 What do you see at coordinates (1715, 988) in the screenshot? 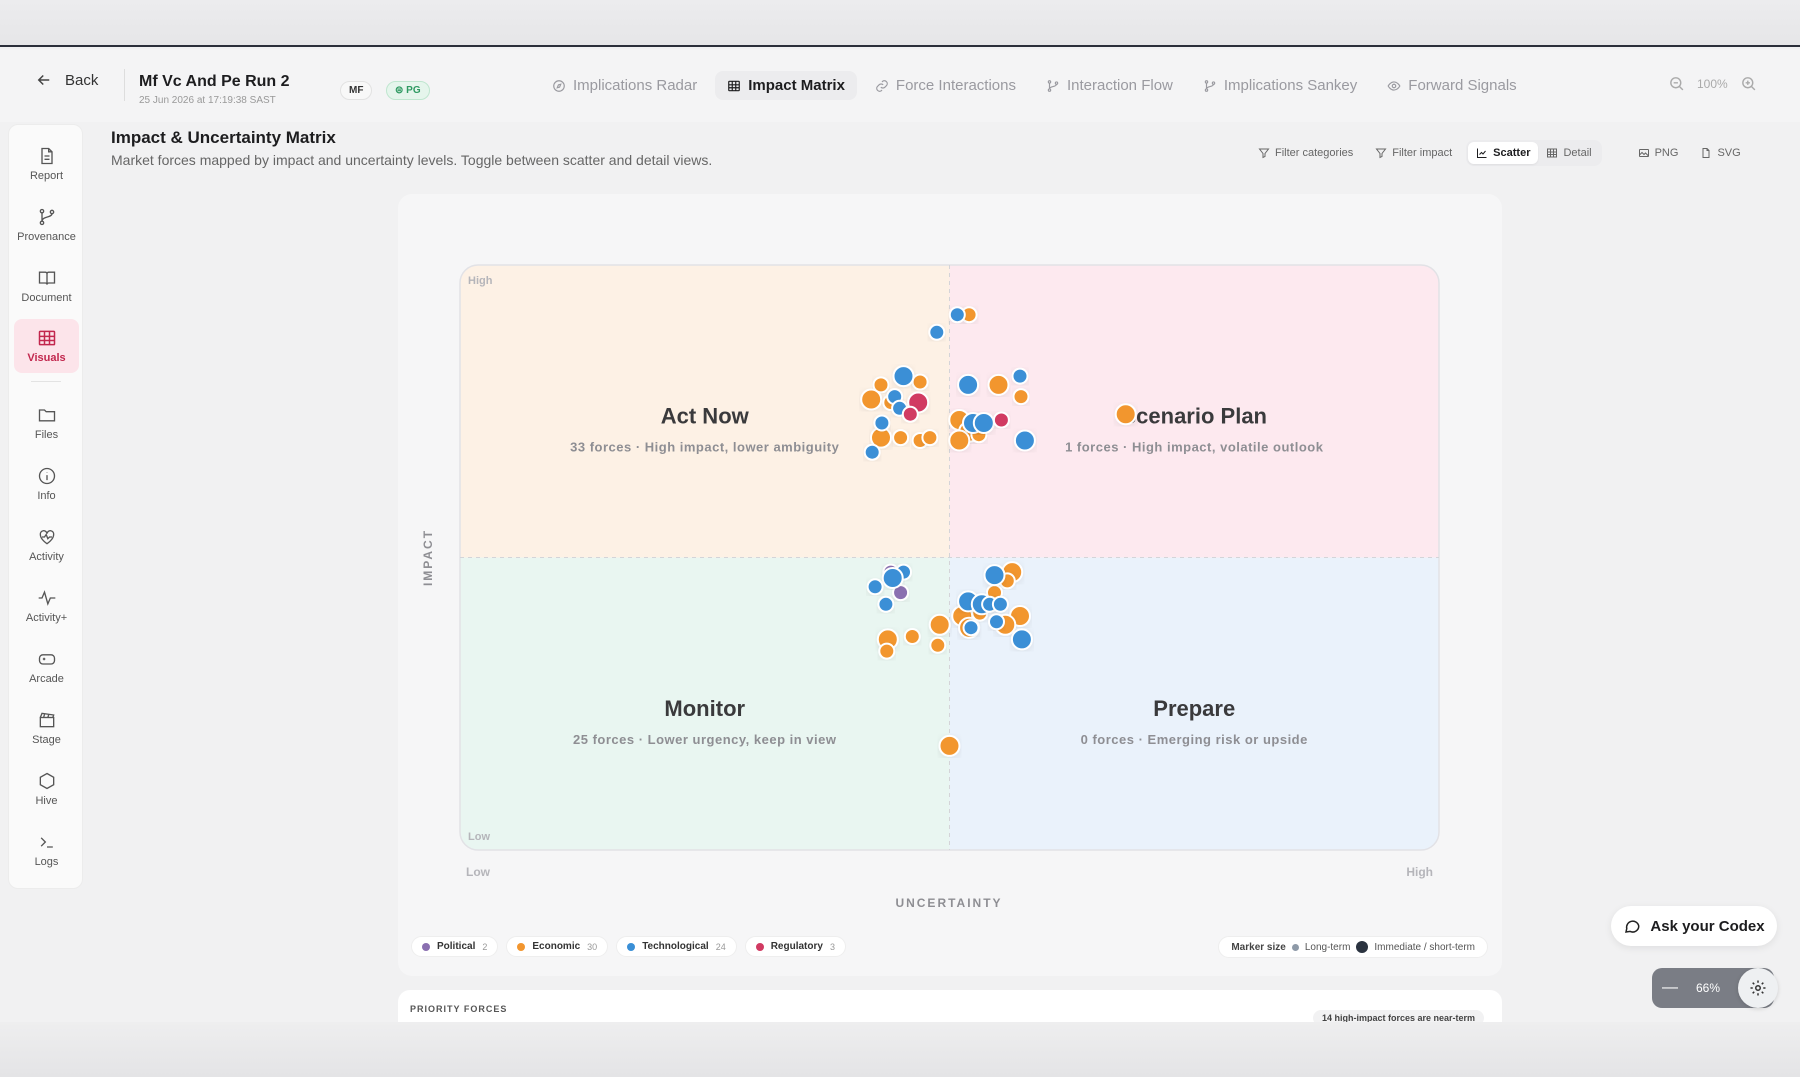
I see `canvas-zoom-pill: — 66%` at bounding box center [1715, 988].